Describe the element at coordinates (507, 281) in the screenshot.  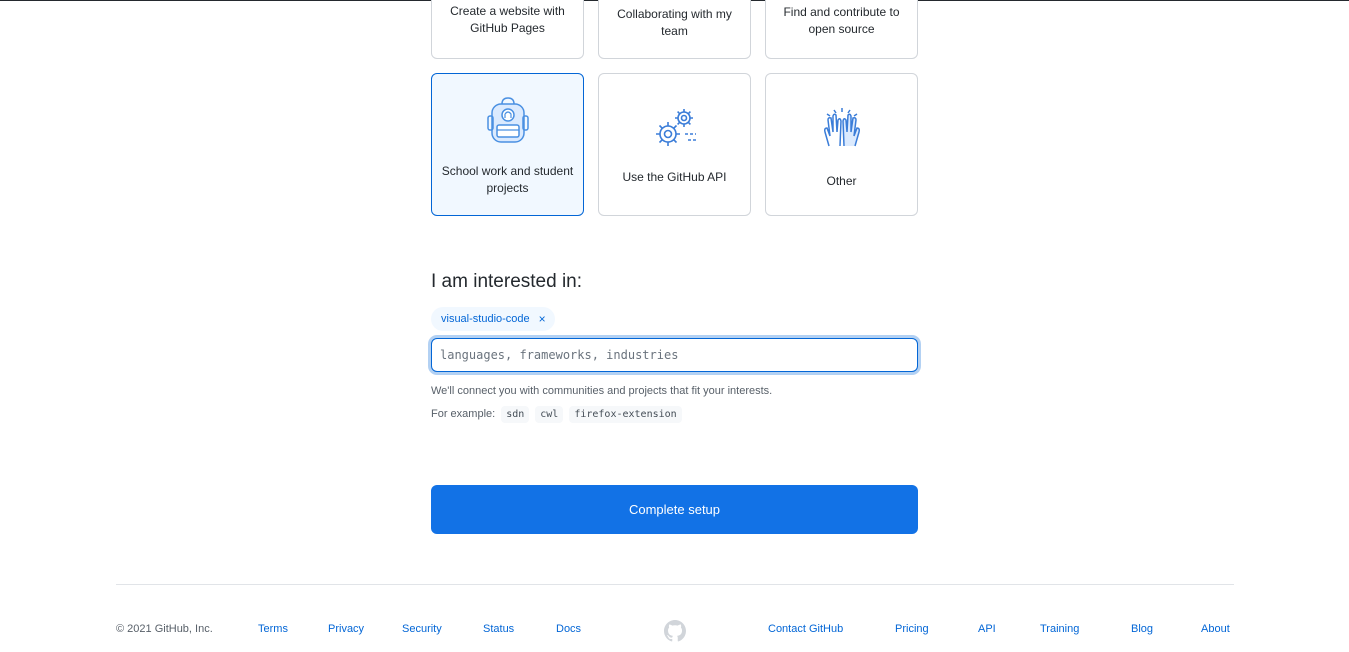
I see `interests-title: I am interested in:` at that location.